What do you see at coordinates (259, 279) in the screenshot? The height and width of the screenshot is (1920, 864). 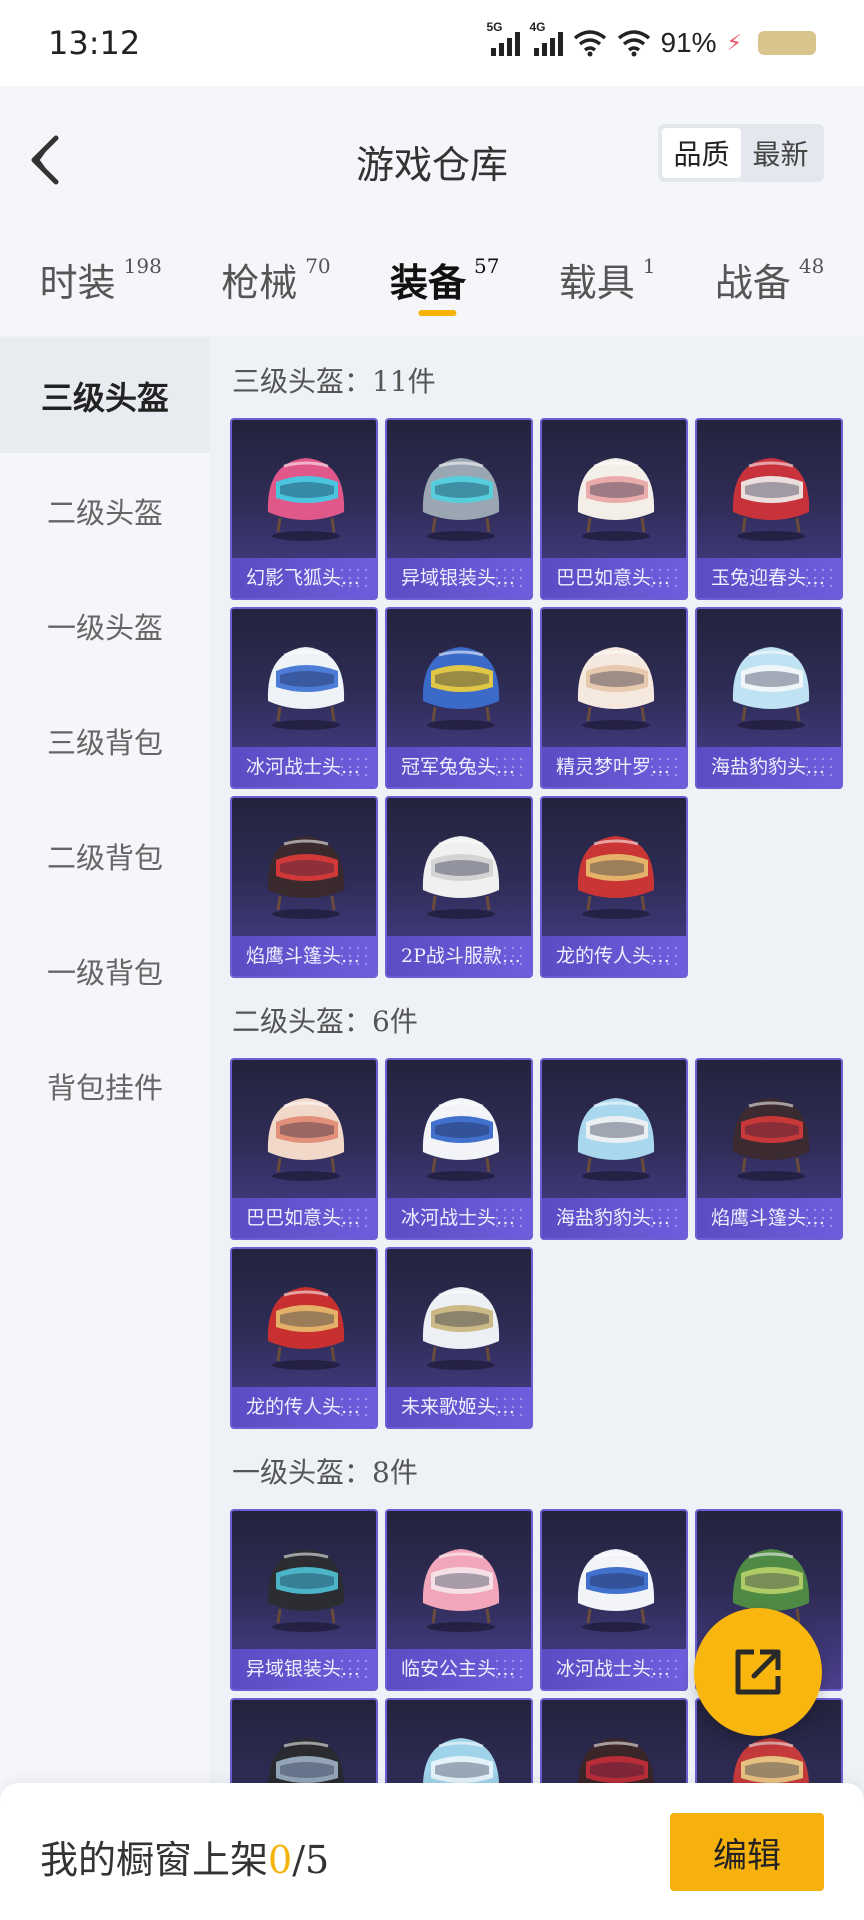 I see `tab-label: 枪械` at bounding box center [259, 279].